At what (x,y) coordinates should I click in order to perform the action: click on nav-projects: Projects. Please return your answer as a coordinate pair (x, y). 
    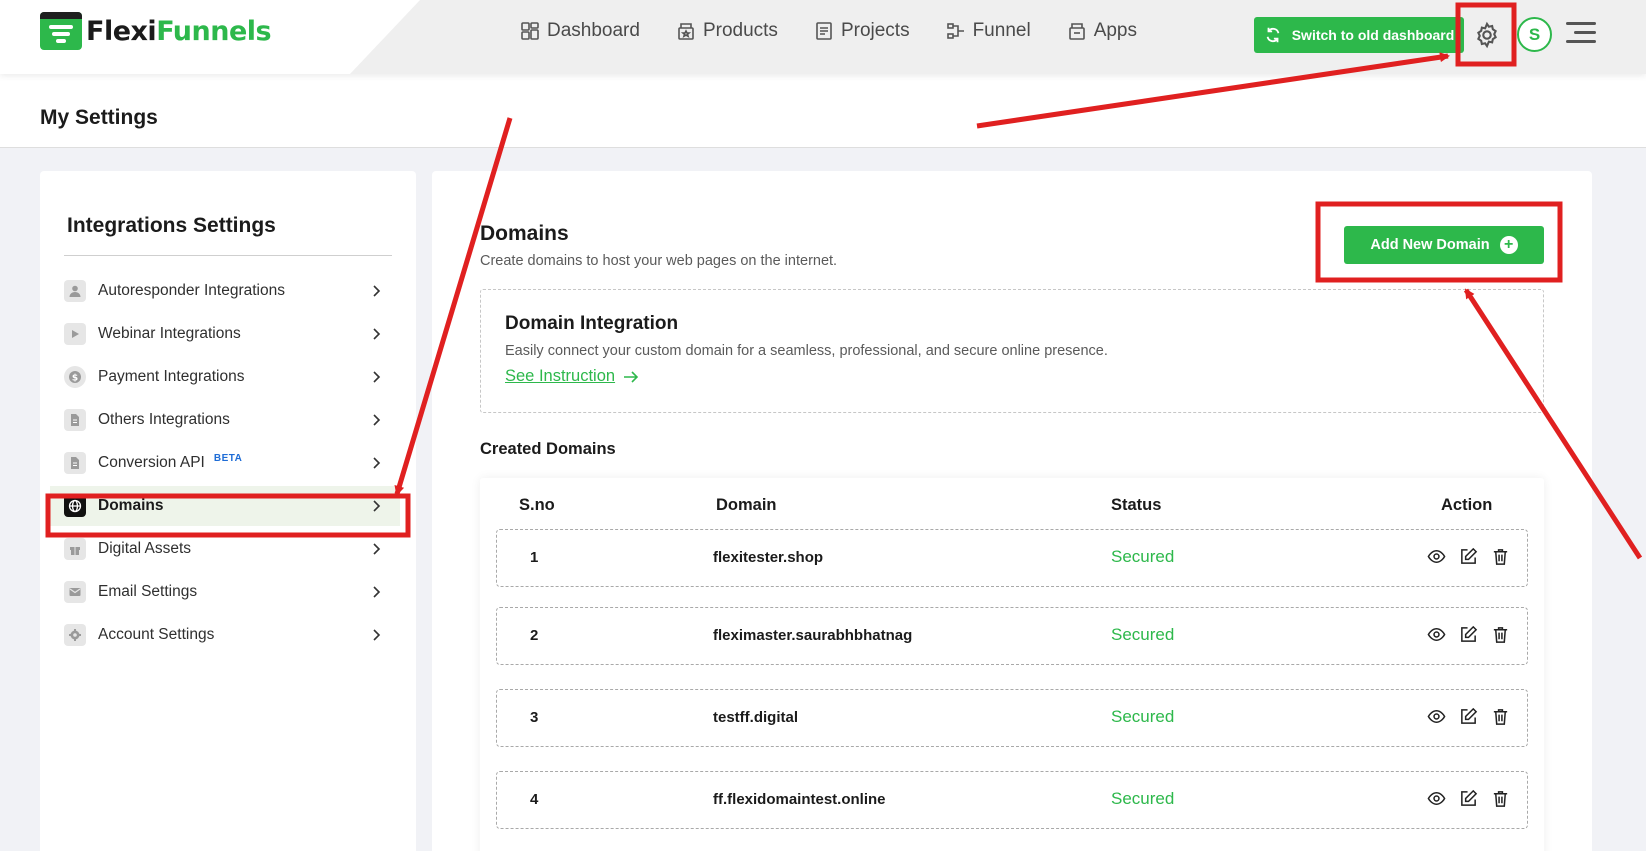
    Looking at the image, I should click on (862, 31).